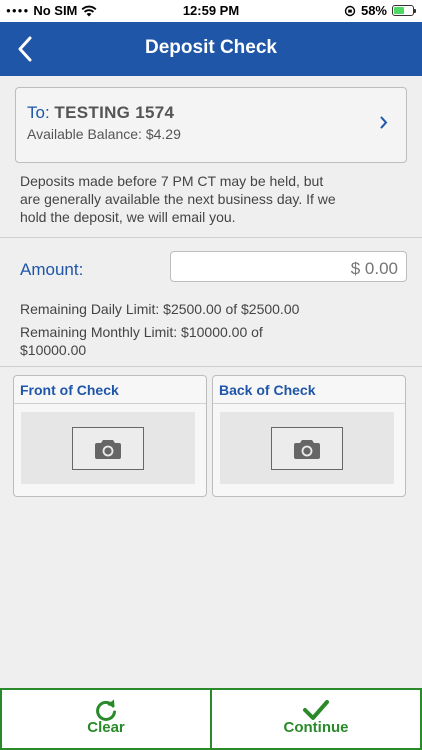 The height and width of the screenshot is (750, 422). Describe the element at coordinates (110, 390) in the screenshot. I see `front-of-check-title: Front of Check` at that location.